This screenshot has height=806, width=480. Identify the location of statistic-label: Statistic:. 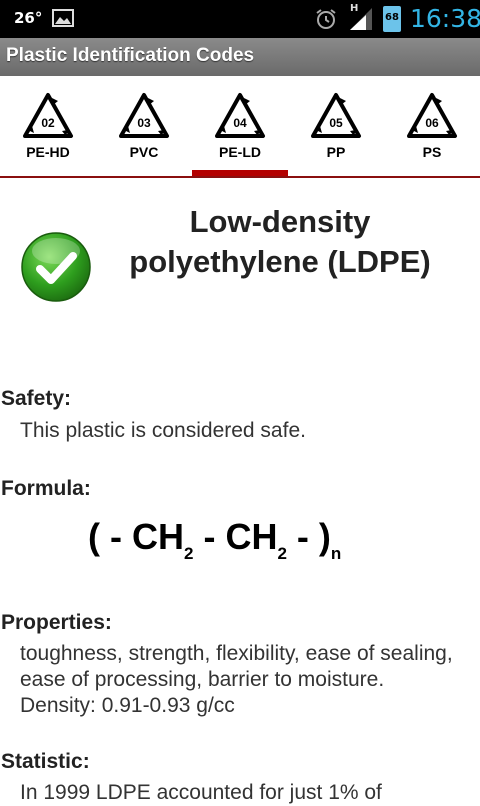
(45, 761).